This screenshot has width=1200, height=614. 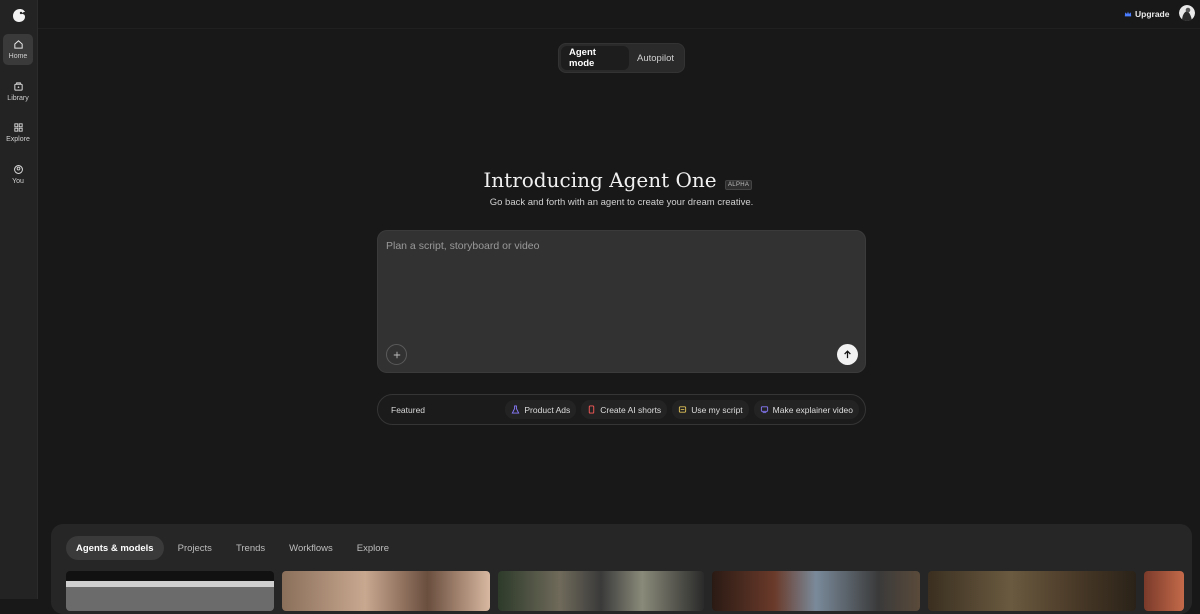 I want to click on chip-label: Create AI shorts, so click(x=631, y=409).